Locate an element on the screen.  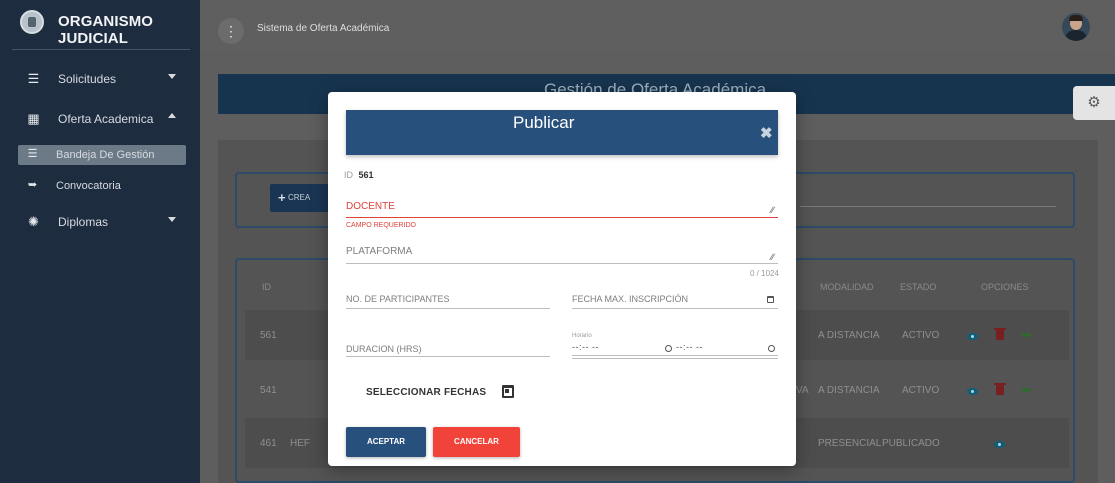
avatar-suit is located at coordinates (1076, 35).